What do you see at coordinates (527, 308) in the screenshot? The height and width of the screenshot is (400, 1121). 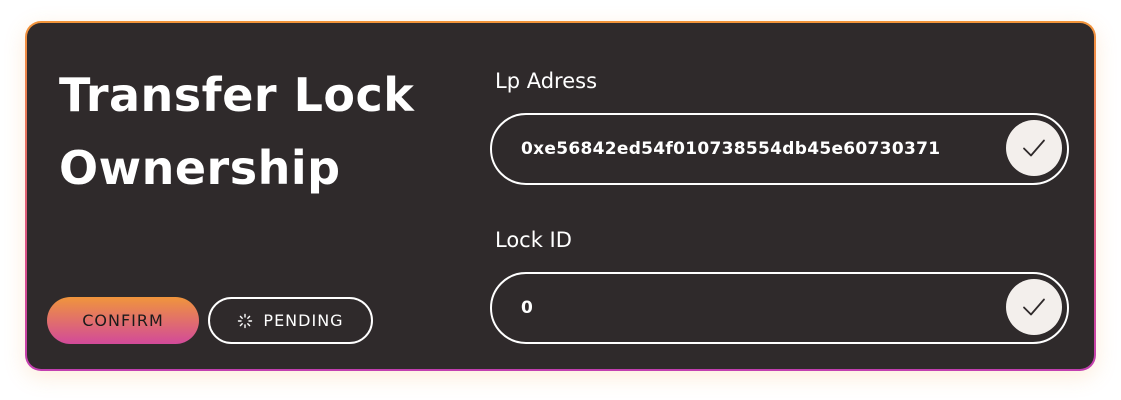 I see `lock-id-value: 0` at bounding box center [527, 308].